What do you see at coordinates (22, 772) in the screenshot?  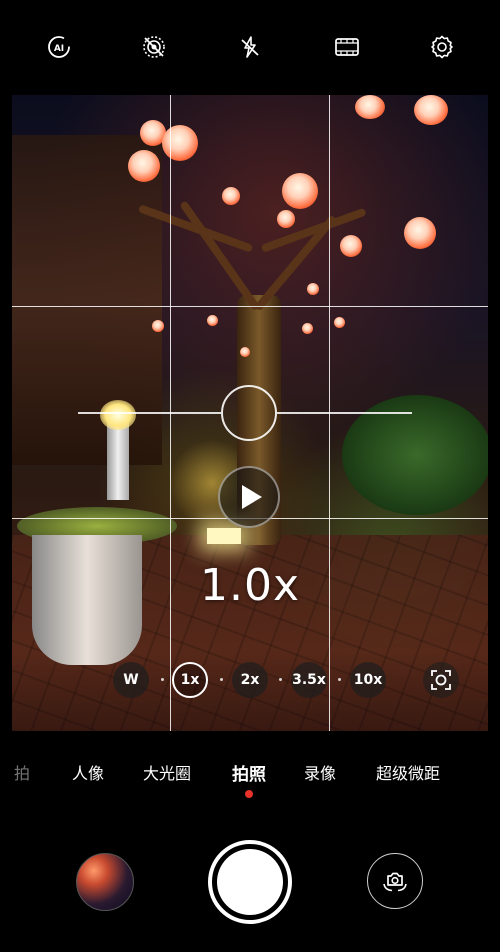 I see `mode-item-partial: 拍` at bounding box center [22, 772].